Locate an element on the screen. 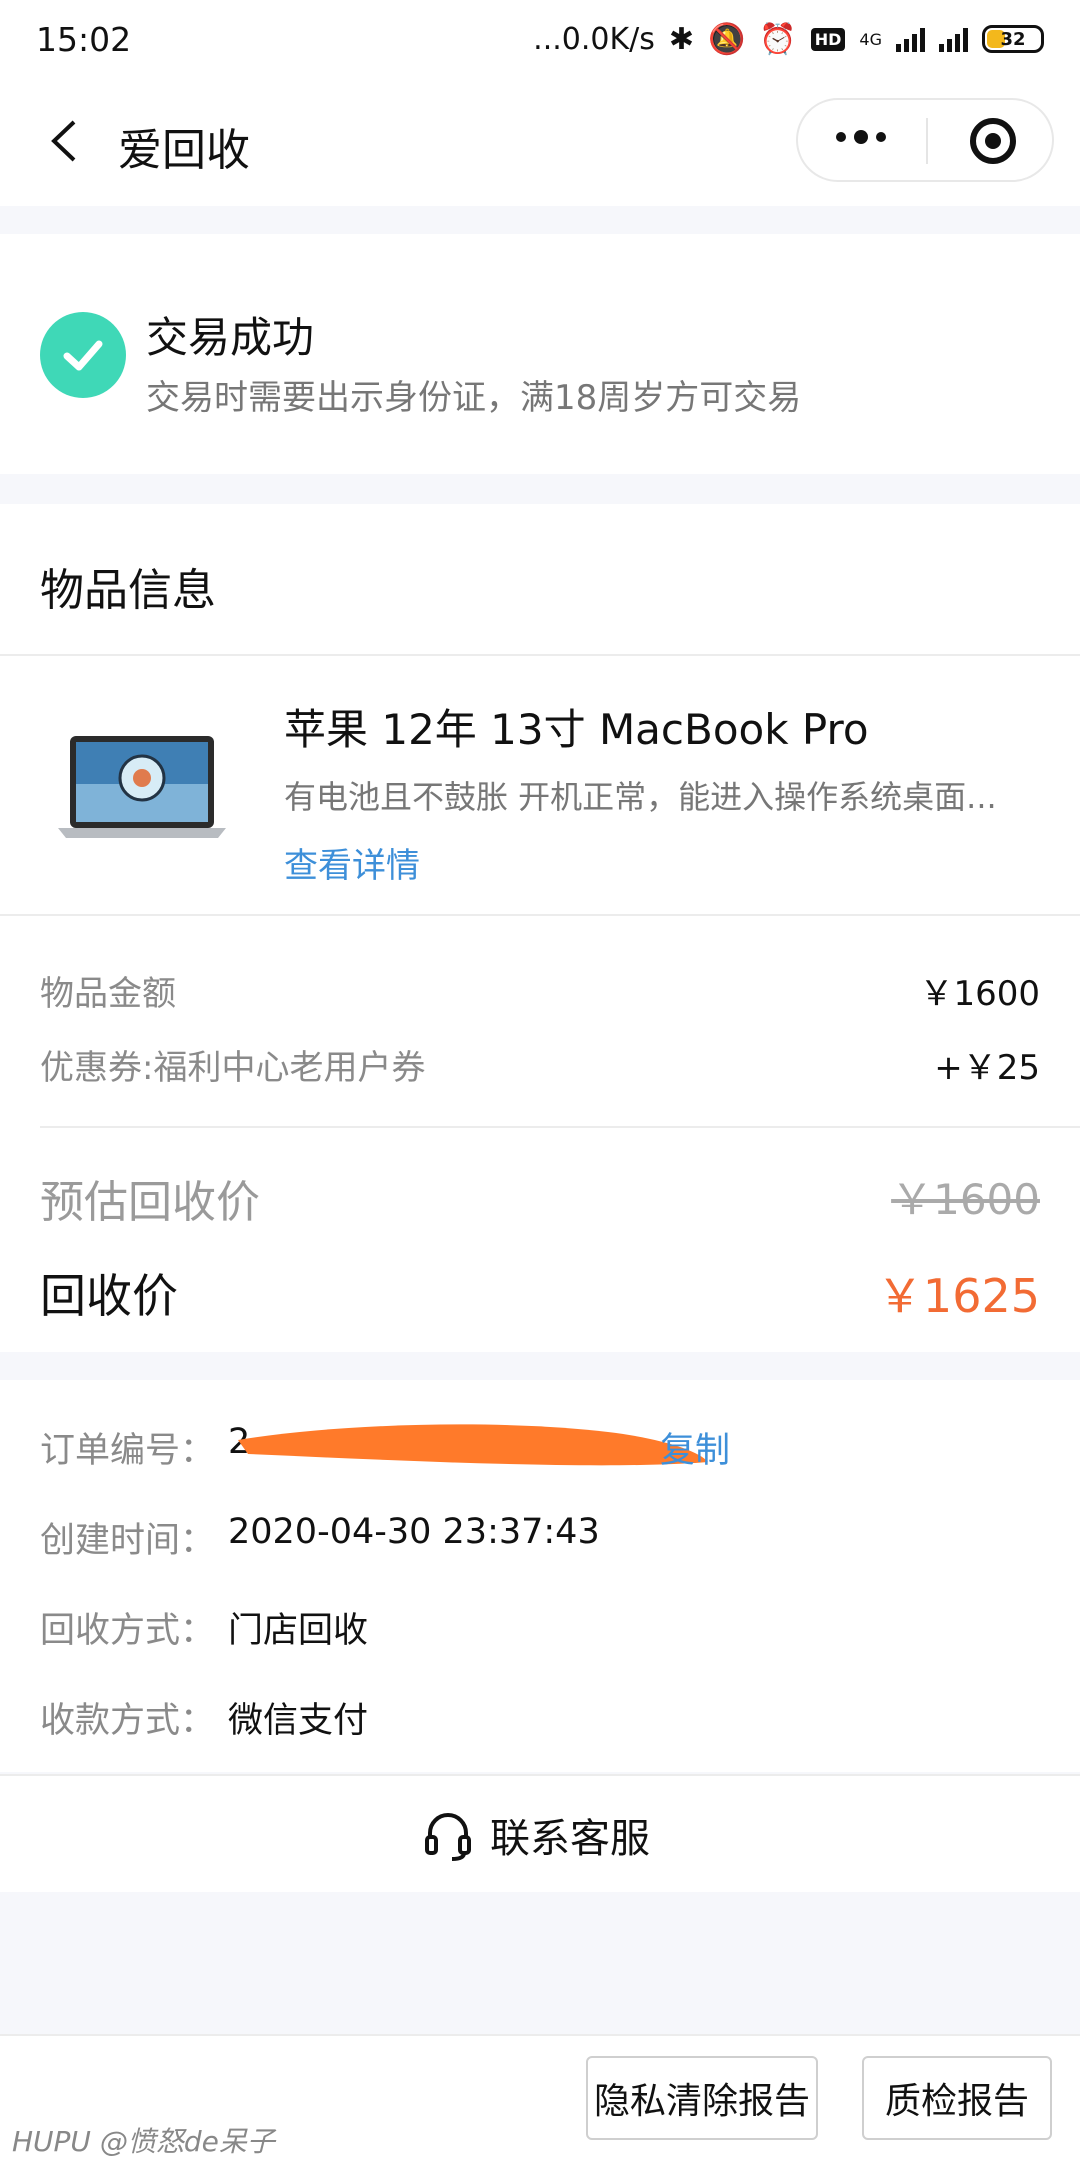  status-bar: 15:02 ...0.0K/s ✱ 🔕 ⏰ HD 4G 32 is located at coordinates (540, 39).